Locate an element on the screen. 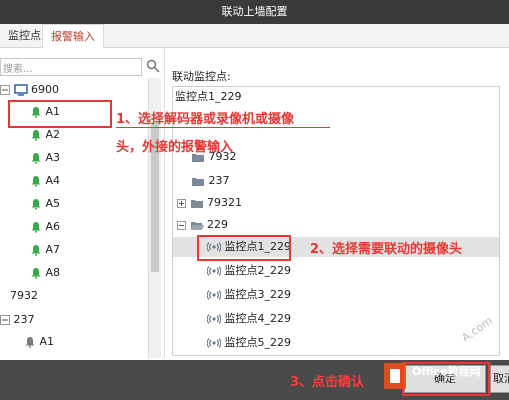  annotation-step2: 2、选择需要联动的摄像头 is located at coordinates (386, 249).